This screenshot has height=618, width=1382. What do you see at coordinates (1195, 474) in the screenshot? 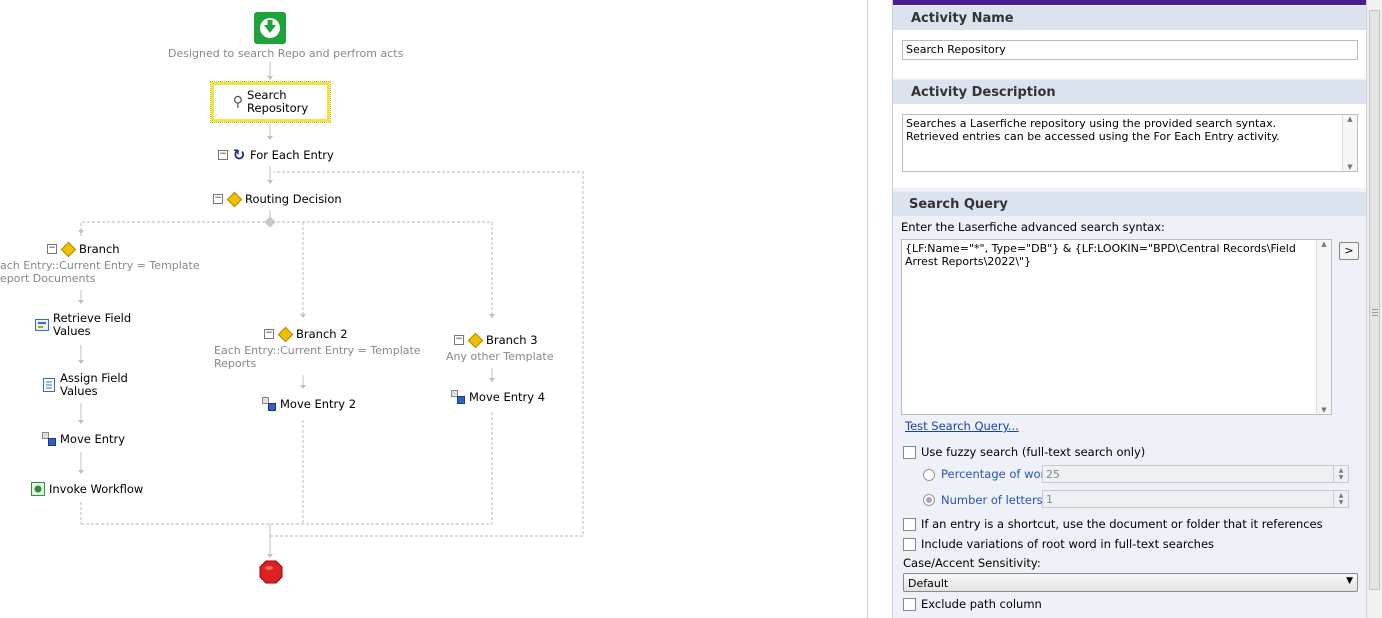
I see `percentage-input: 25 ▲ ▼` at bounding box center [1195, 474].